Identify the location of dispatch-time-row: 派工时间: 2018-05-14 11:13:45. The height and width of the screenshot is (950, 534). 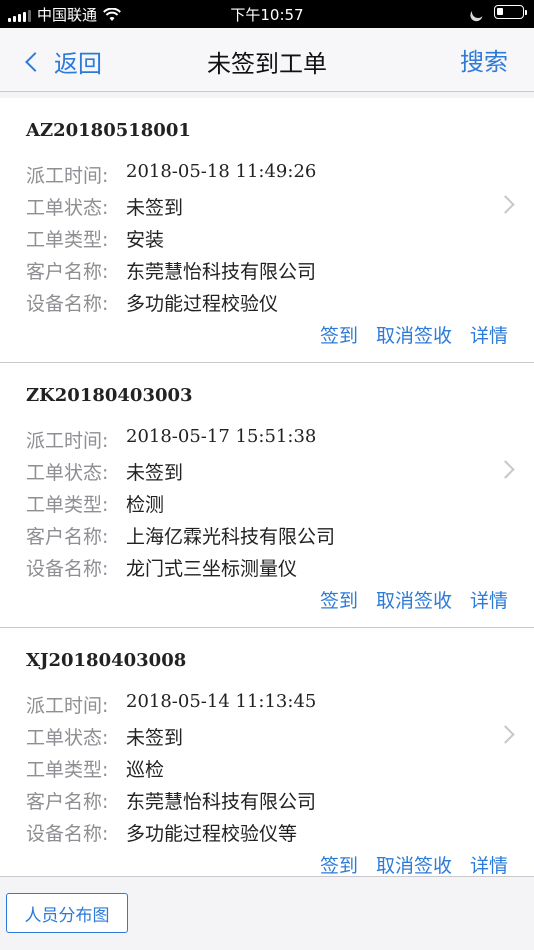
(171, 704).